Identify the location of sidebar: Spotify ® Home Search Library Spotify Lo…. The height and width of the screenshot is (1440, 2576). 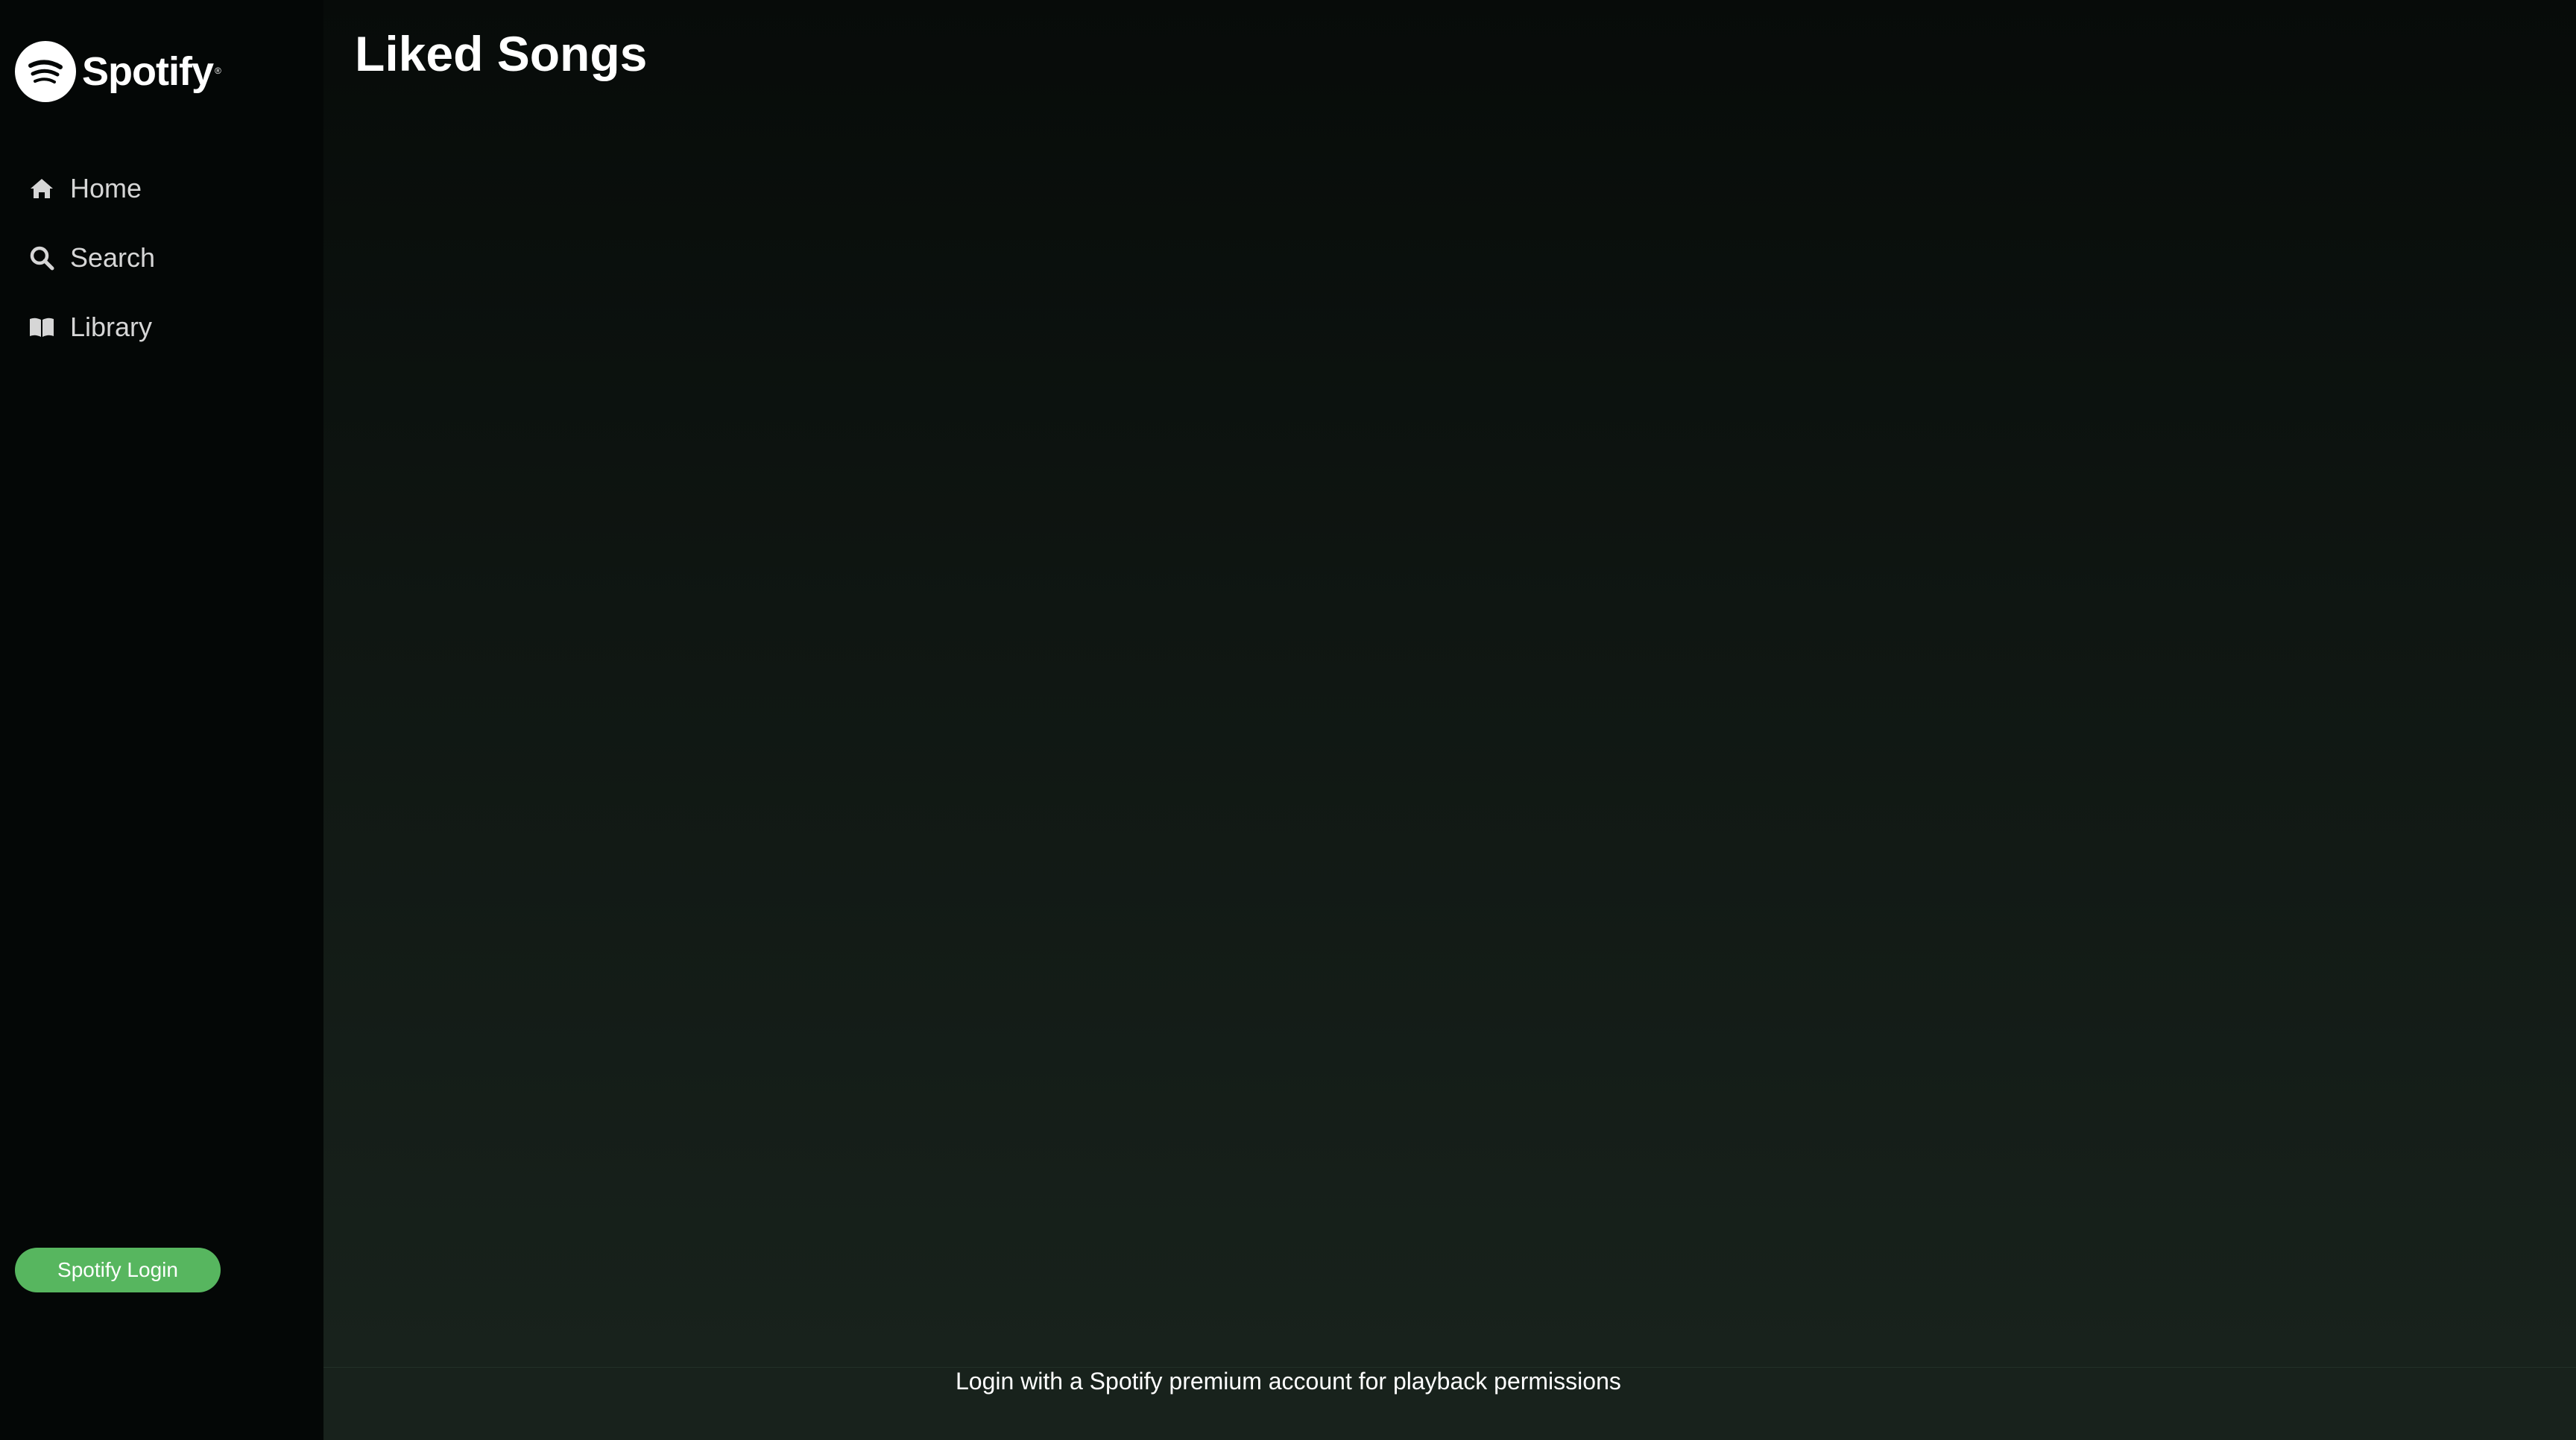
(161, 720).